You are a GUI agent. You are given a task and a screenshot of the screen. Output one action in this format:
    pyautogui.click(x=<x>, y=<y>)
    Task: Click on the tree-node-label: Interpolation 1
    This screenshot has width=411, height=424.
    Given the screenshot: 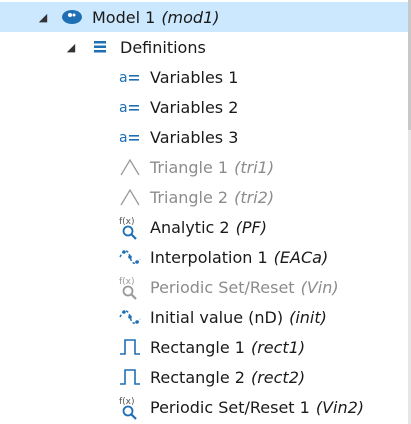 What is the action you would take?
    pyautogui.click(x=209, y=257)
    